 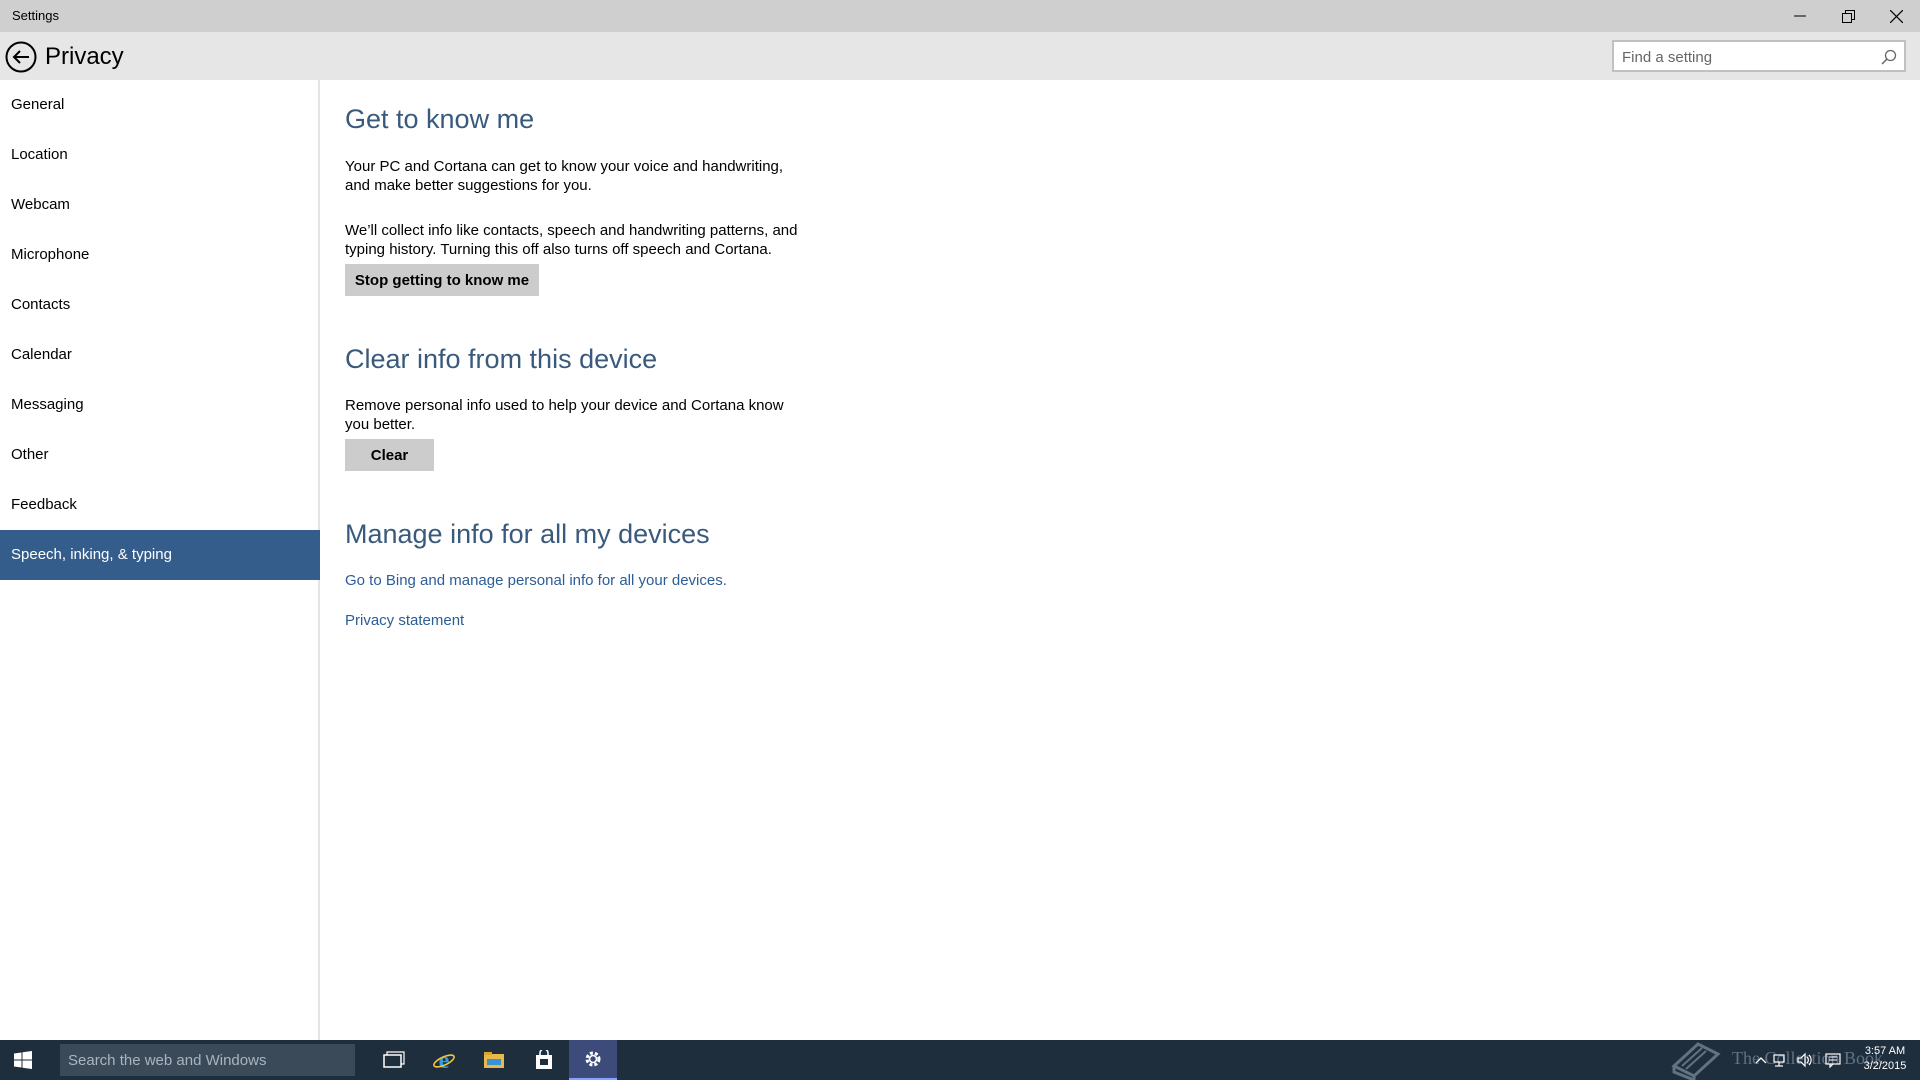 What do you see at coordinates (1885, 1066) in the screenshot?
I see `clock-date: 3/2/2015` at bounding box center [1885, 1066].